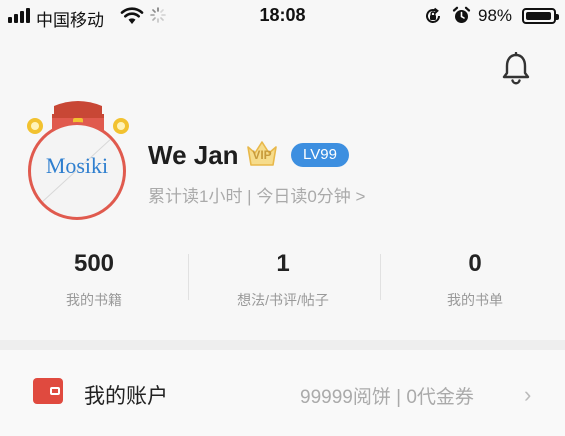 The width and height of the screenshot is (565, 436). What do you see at coordinates (94, 263) in the screenshot?
I see `stat-value: 500` at bounding box center [94, 263].